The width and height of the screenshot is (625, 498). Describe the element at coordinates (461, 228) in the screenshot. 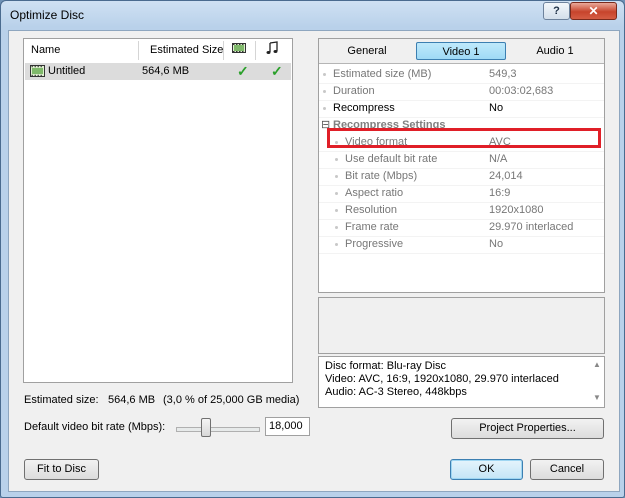

I see `property-row-frame-rate: Frame rate 29.970 interlaced` at that location.